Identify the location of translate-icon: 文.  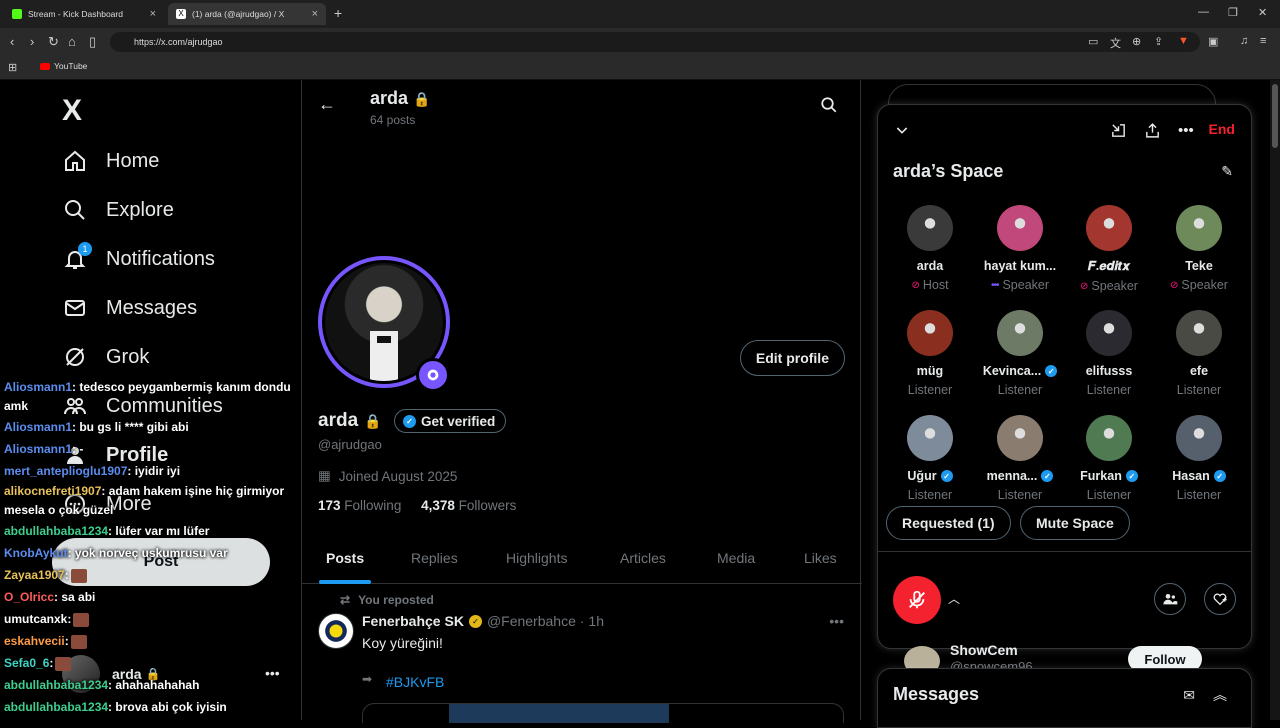
(1115, 43).